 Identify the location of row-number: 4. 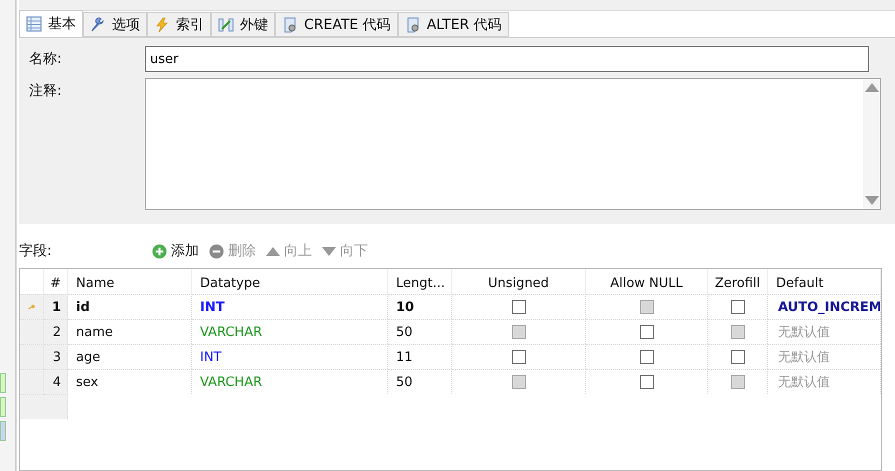
(56, 381).